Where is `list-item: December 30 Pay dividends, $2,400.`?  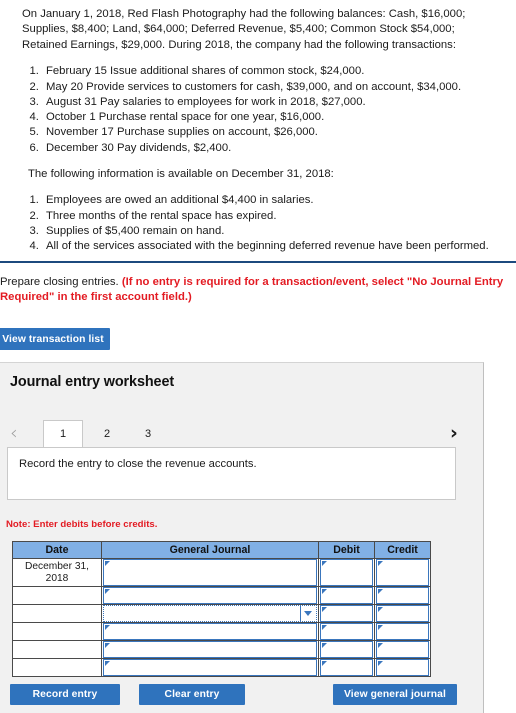
list-item: December 30 Pay dividends, $2,400. is located at coordinates (272, 148).